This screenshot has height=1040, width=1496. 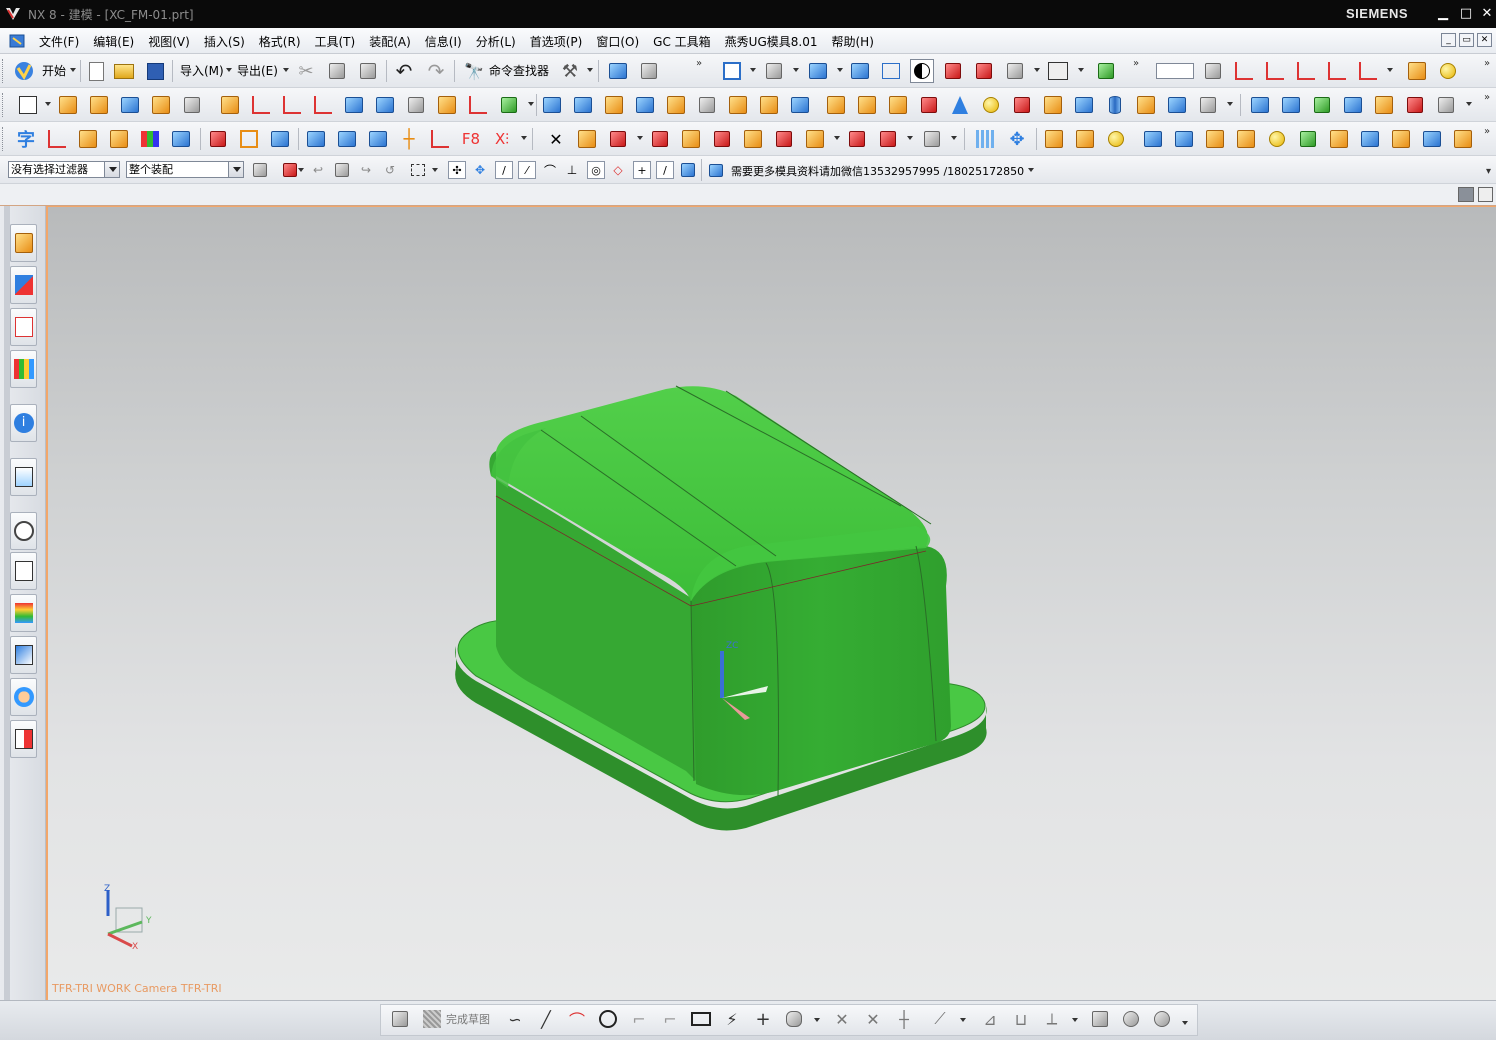 What do you see at coordinates (707, 105) in the screenshot?
I see `chamfer-icon` at bounding box center [707, 105].